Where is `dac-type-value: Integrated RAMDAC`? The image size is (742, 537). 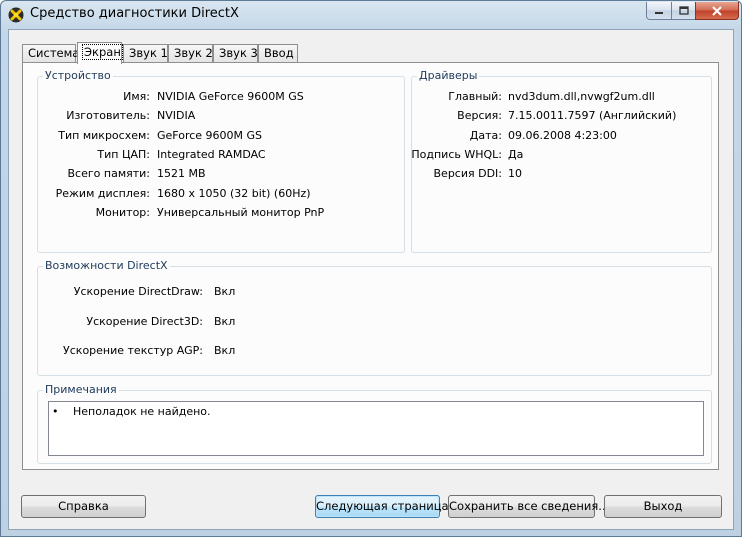
dac-type-value: Integrated RAMDAC is located at coordinates (211, 154).